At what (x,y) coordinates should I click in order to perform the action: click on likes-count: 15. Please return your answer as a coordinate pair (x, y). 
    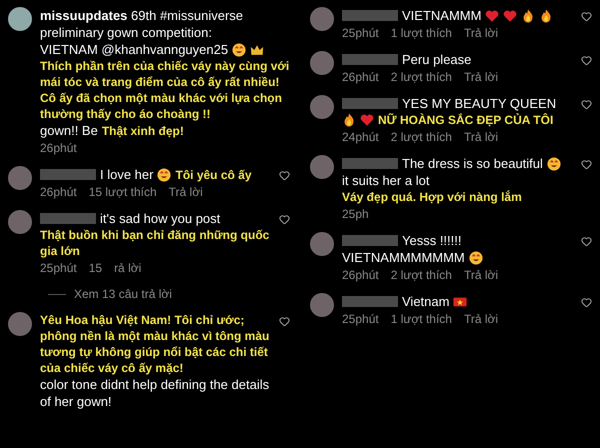
    Looking at the image, I should click on (95, 268).